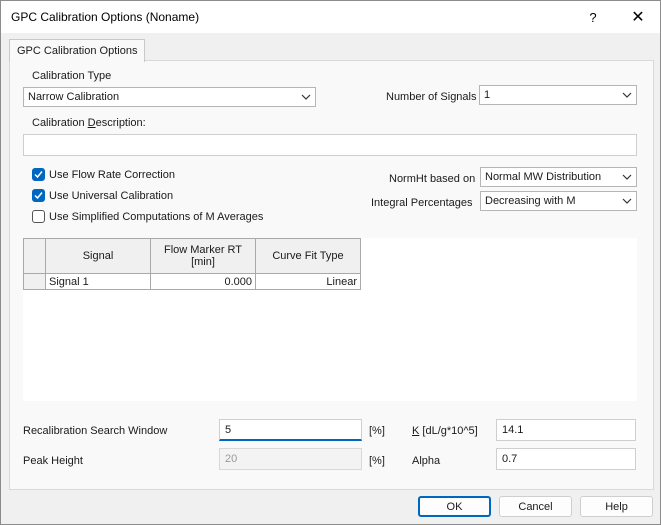  Describe the element at coordinates (169, 97) in the screenshot. I see `calibration-type-select: Narrow Calibration` at that location.